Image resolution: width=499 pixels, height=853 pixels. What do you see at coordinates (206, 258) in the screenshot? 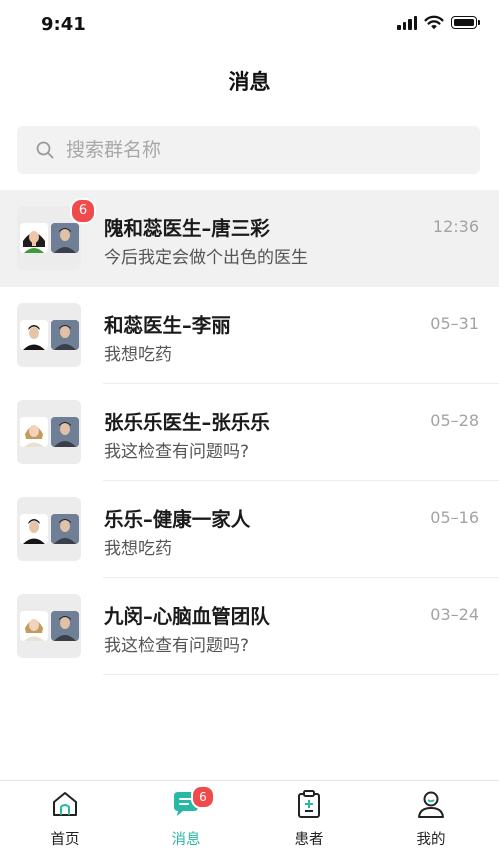
I see `chat-preview: 今后我定会做个出色的医生` at bounding box center [206, 258].